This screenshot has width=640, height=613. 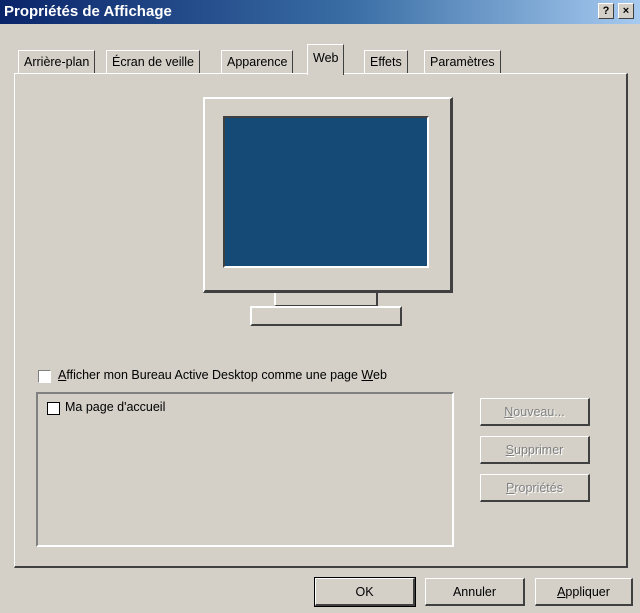 I want to click on monitor-screen, so click(x=326, y=192).